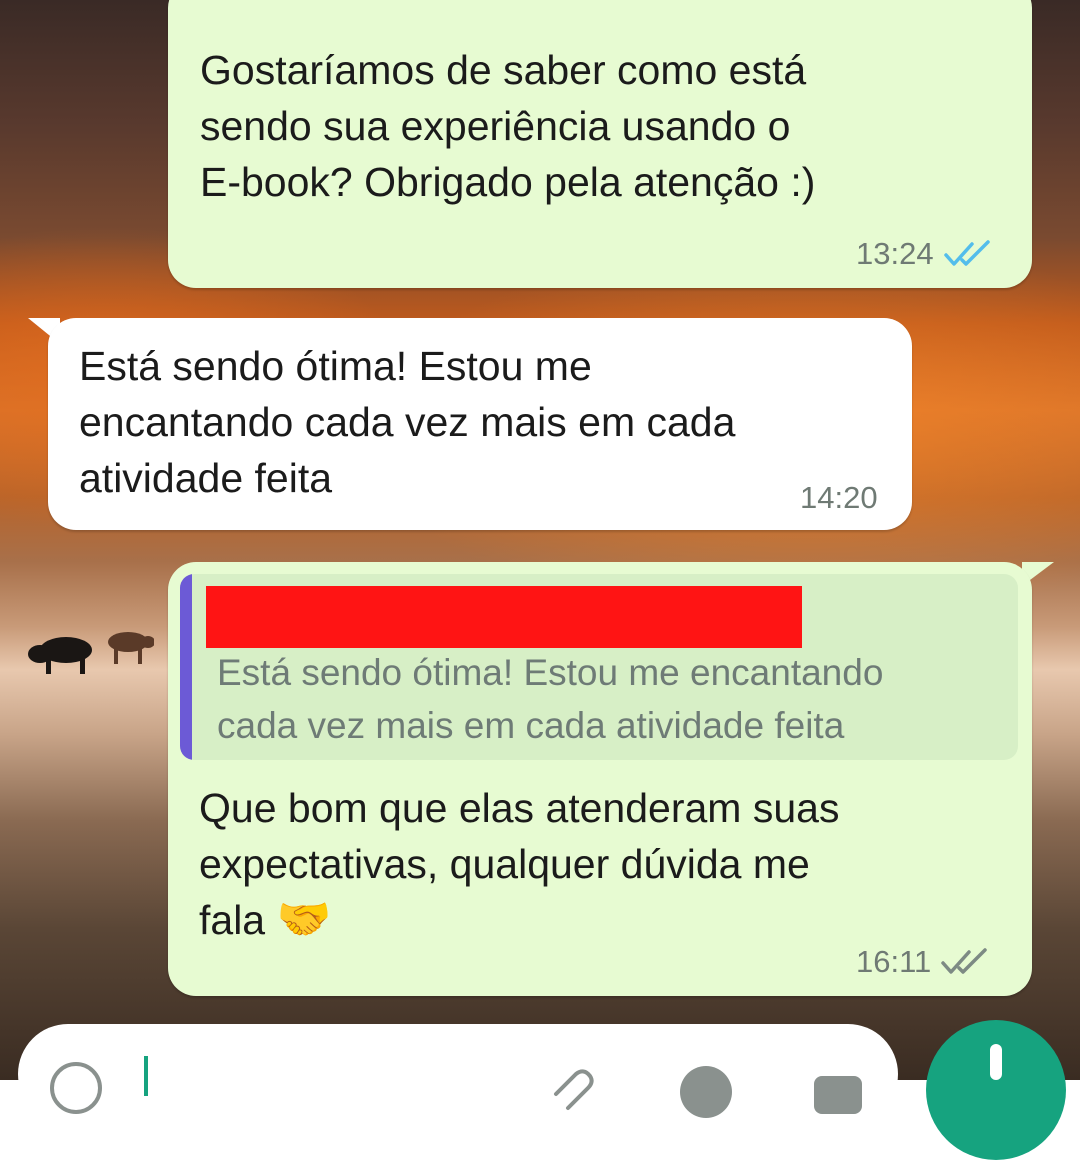 The width and height of the screenshot is (1080, 1160). Describe the element at coordinates (504, 617) in the screenshot. I see `redacted-author-name` at that location.